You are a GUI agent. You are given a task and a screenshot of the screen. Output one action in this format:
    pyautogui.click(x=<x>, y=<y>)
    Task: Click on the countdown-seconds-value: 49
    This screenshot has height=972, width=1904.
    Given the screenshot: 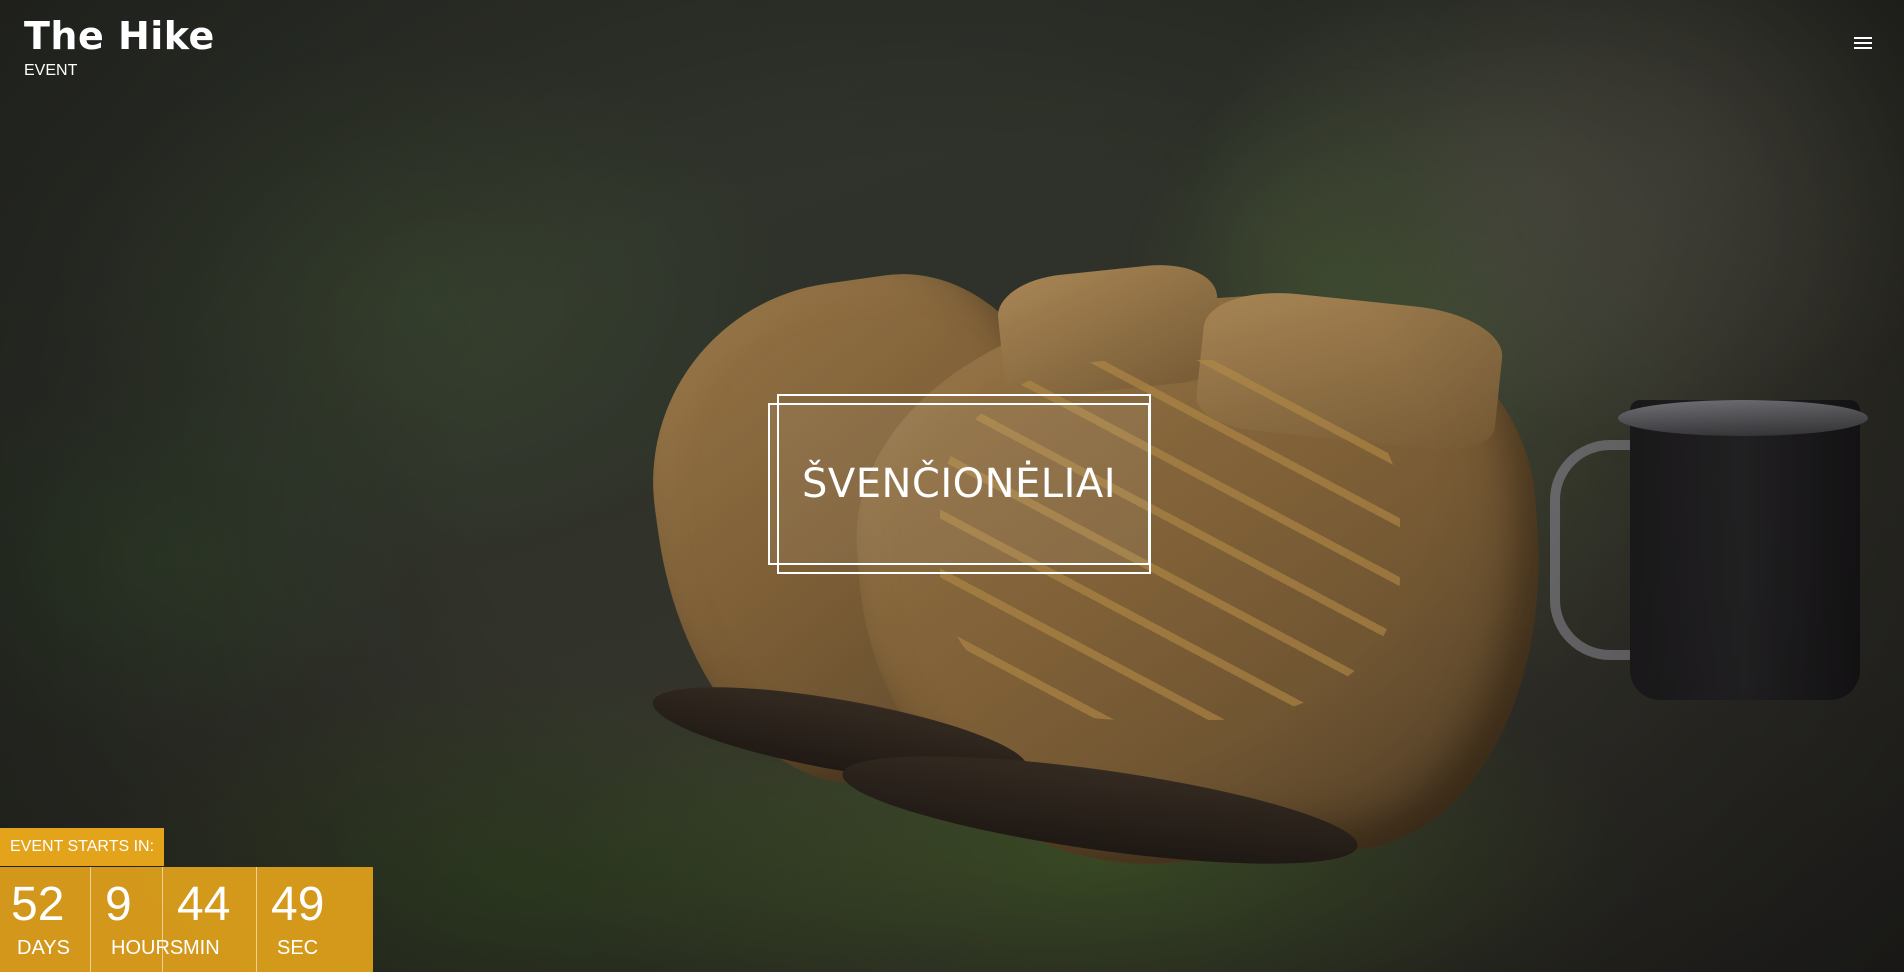 What is the action you would take?
    pyautogui.click(x=298, y=904)
    